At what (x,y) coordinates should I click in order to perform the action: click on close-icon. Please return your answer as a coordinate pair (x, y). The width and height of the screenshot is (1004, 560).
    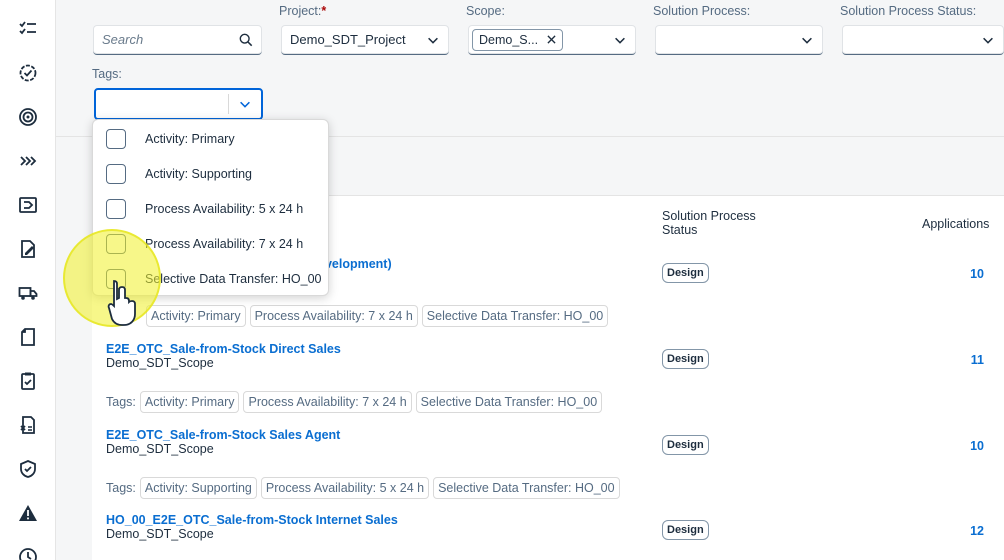
    Looking at the image, I should click on (551, 39).